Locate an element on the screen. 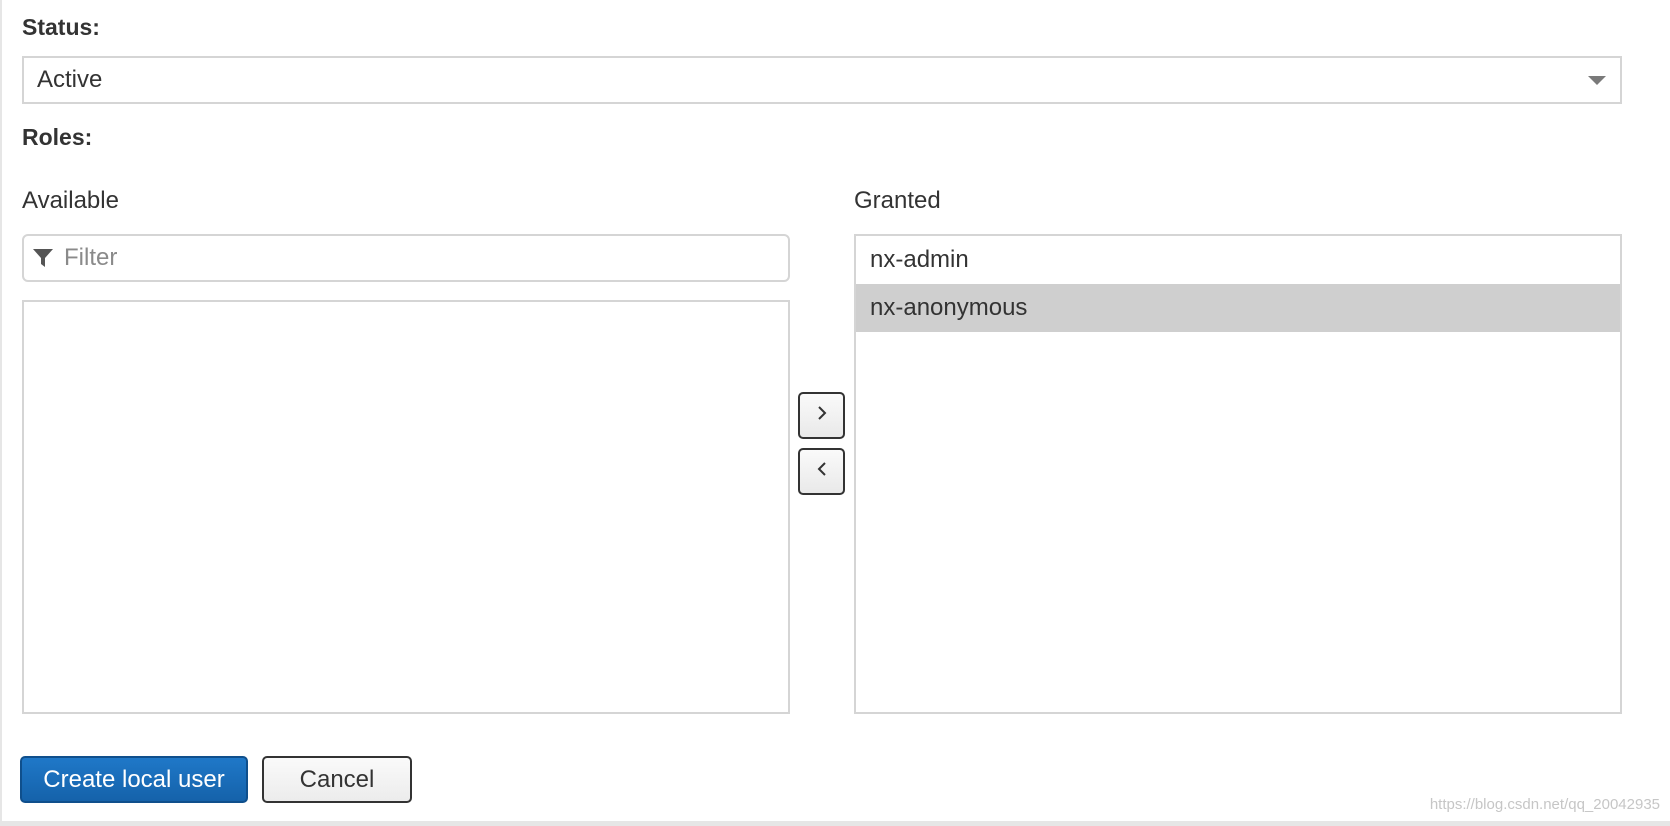  status-select-value: Active is located at coordinates (70, 79).